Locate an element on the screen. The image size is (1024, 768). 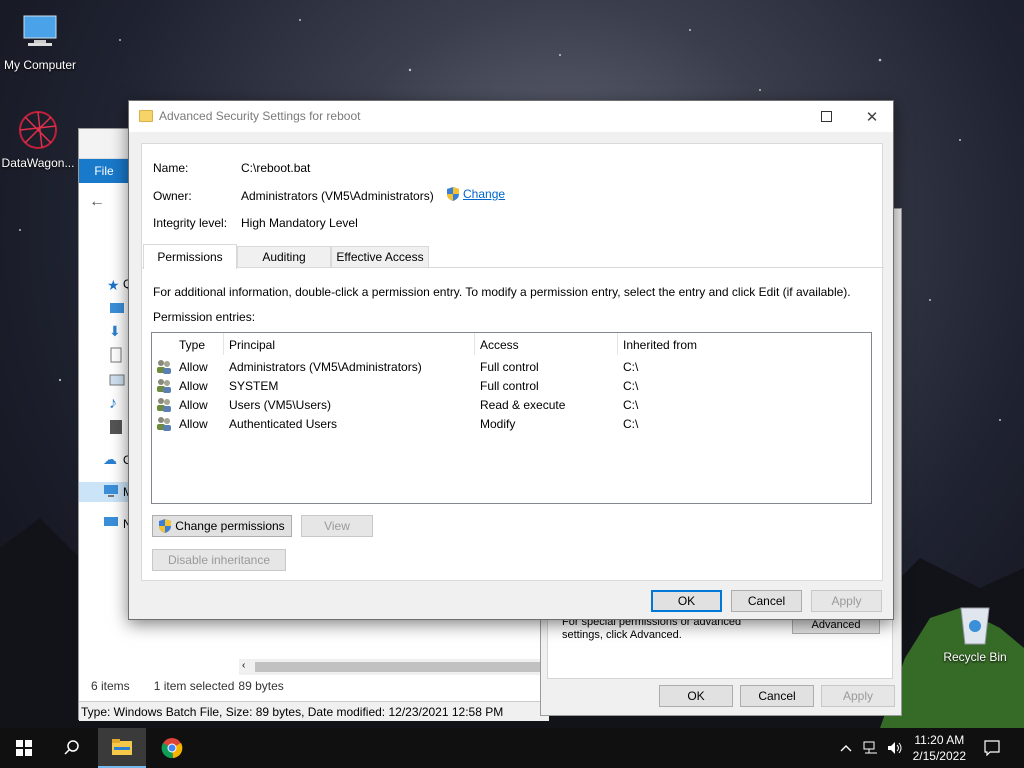
close-icon: ✕ is located at coordinates (872, 116).